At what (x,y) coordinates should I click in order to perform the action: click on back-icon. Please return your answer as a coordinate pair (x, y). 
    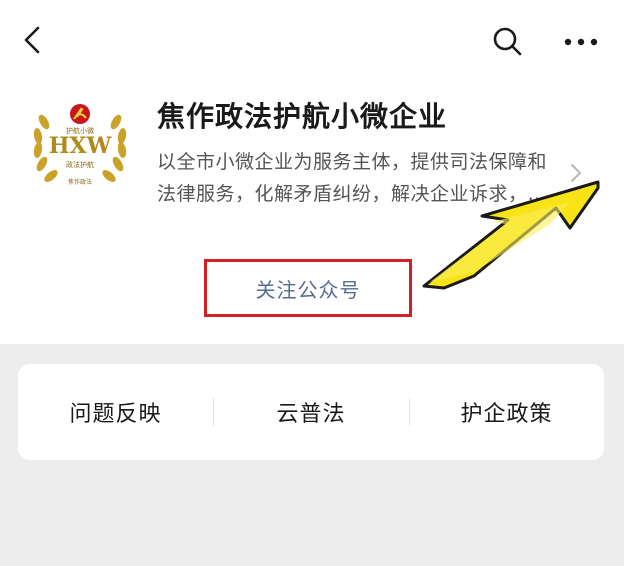
    Looking at the image, I should click on (34, 40).